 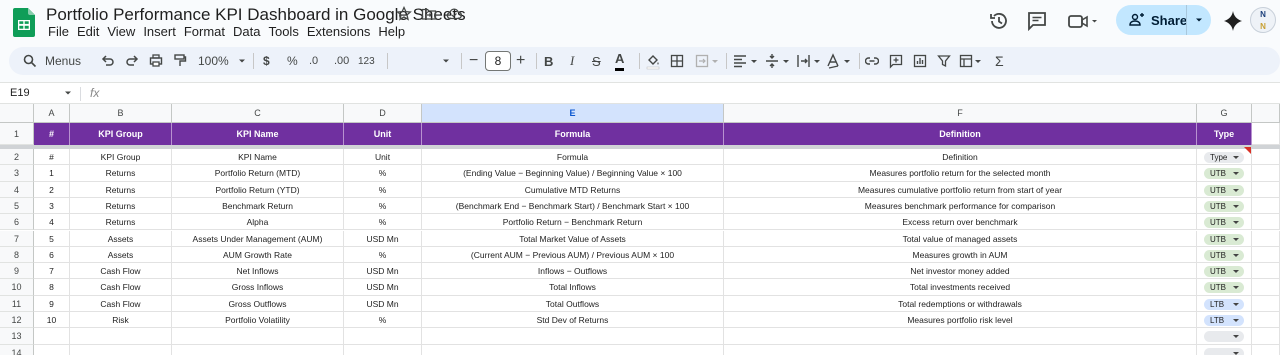 What do you see at coordinates (960, 113) in the screenshot?
I see `column-header-f: F` at bounding box center [960, 113].